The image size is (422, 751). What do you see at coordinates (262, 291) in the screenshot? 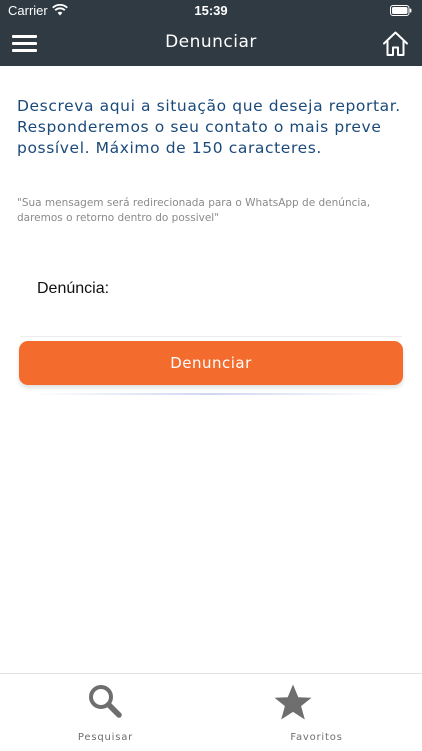
I see `denuncia-input` at bounding box center [262, 291].